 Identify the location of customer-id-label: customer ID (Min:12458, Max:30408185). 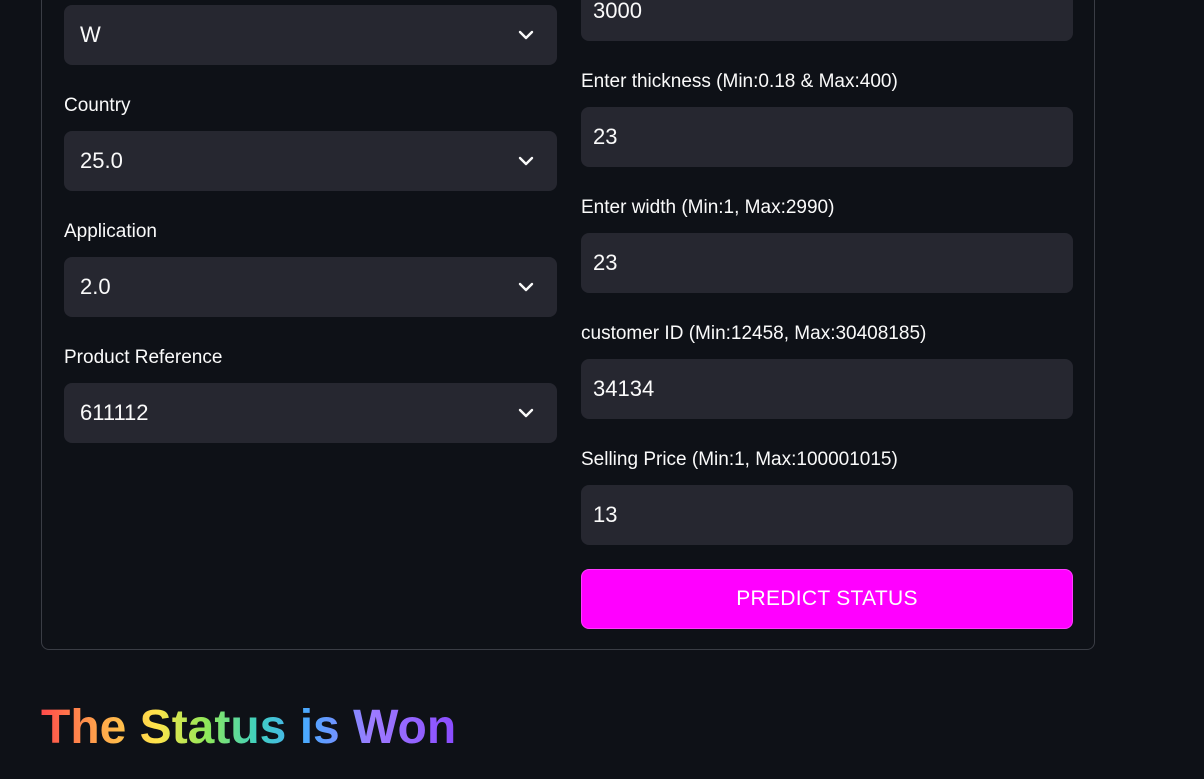
(754, 333).